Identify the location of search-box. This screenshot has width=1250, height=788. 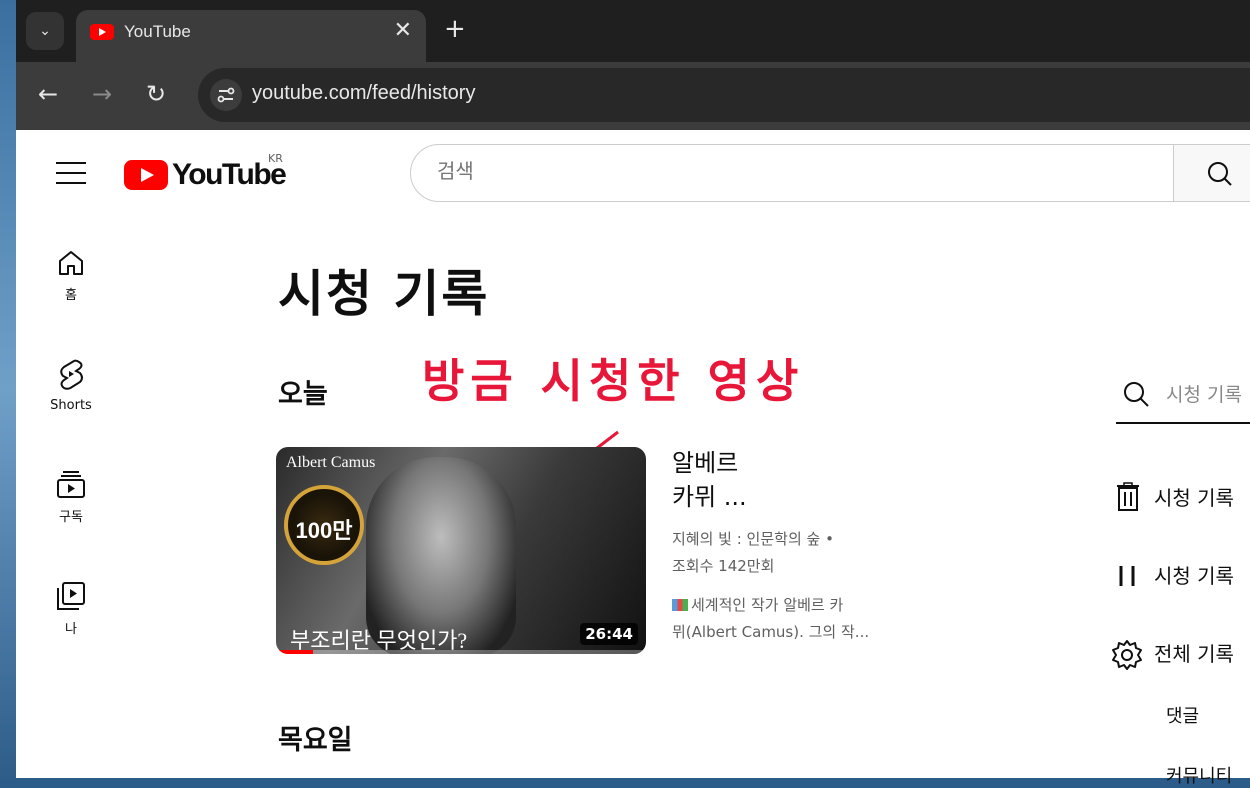
(792, 173).